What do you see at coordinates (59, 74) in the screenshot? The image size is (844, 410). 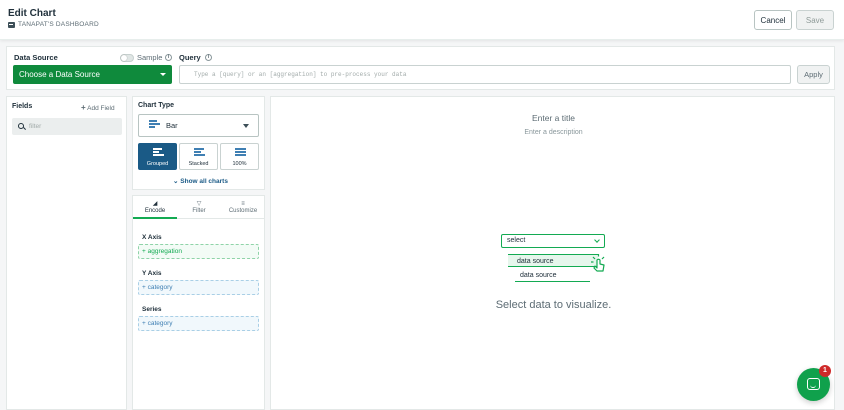 I see `data-source-select-label: Choose a Data Source` at bounding box center [59, 74].